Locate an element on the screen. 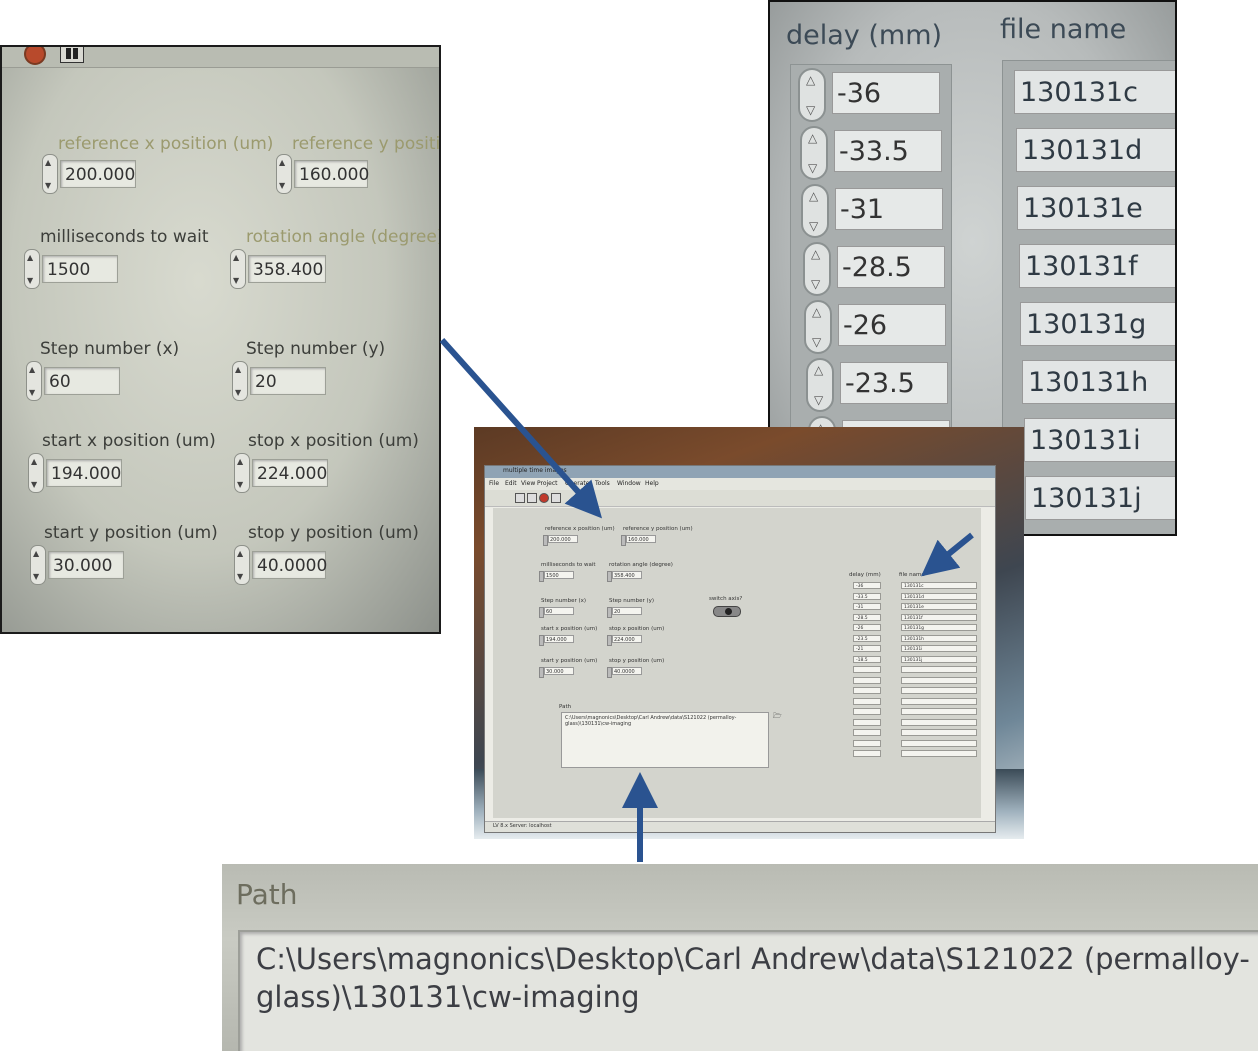 The image size is (1258, 1051). reference-x-input: 200.000 is located at coordinates (98, 174).